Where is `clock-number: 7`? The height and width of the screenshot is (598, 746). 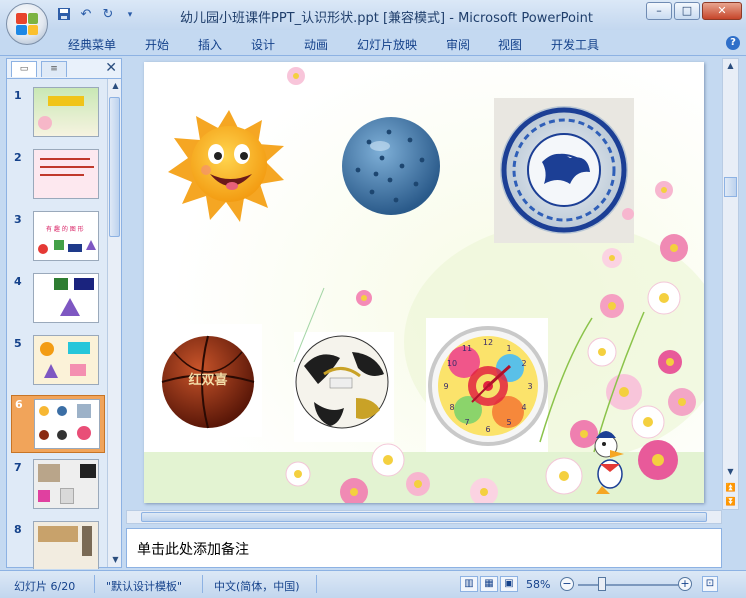 clock-number: 7 is located at coordinates (466, 422).